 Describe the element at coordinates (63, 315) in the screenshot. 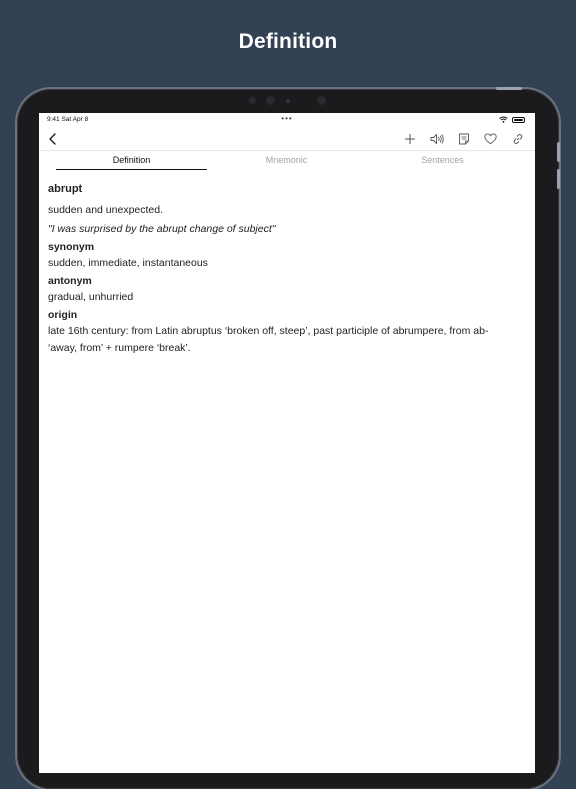

I see `origin-heading: origin` at that location.